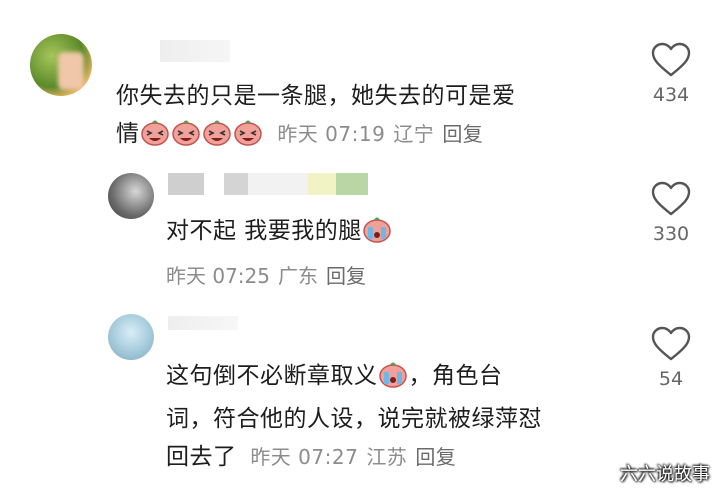 The width and height of the screenshot is (720, 492). I want to click on comment-location: 江苏, so click(387, 457).